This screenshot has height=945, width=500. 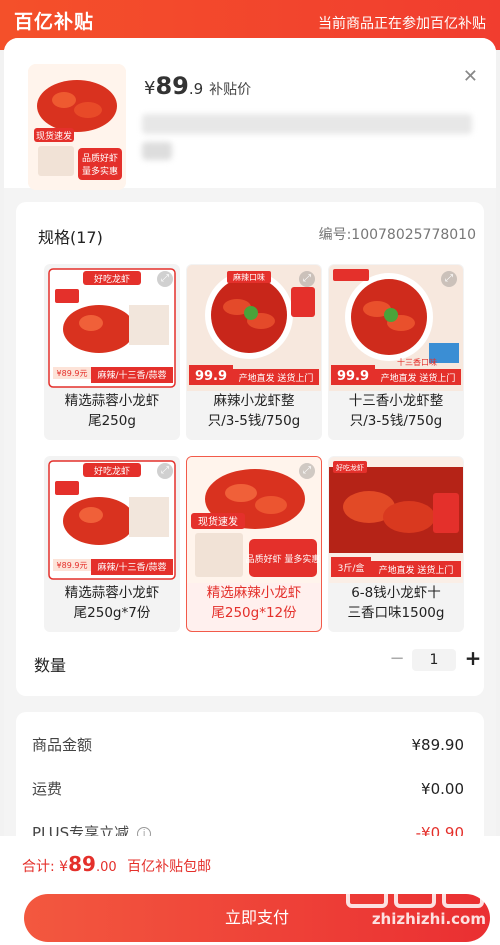 What do you see at coordinates (82, 864) in the screenshot?
I see `total-integer: 89` at bounding box center [82, 864].